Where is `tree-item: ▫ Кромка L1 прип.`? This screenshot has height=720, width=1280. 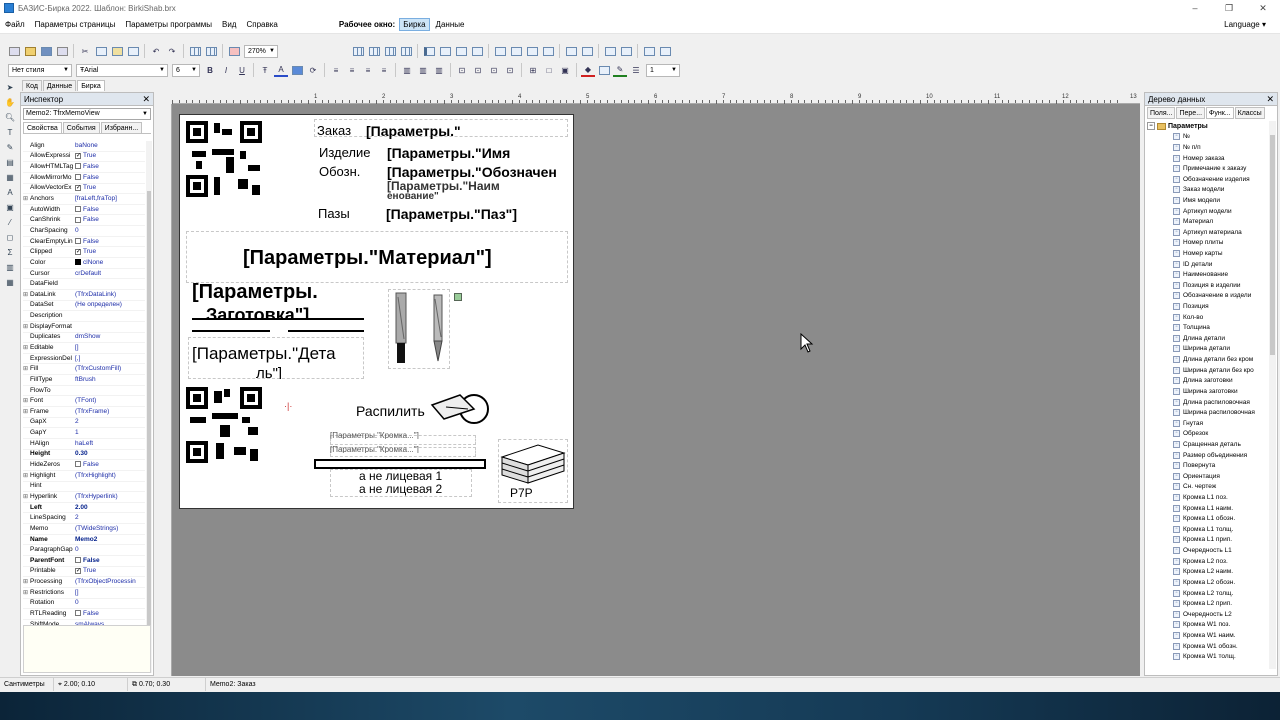
tree-item: ▫ Кромка L1 прип. is located at coordinates (1207, 540).